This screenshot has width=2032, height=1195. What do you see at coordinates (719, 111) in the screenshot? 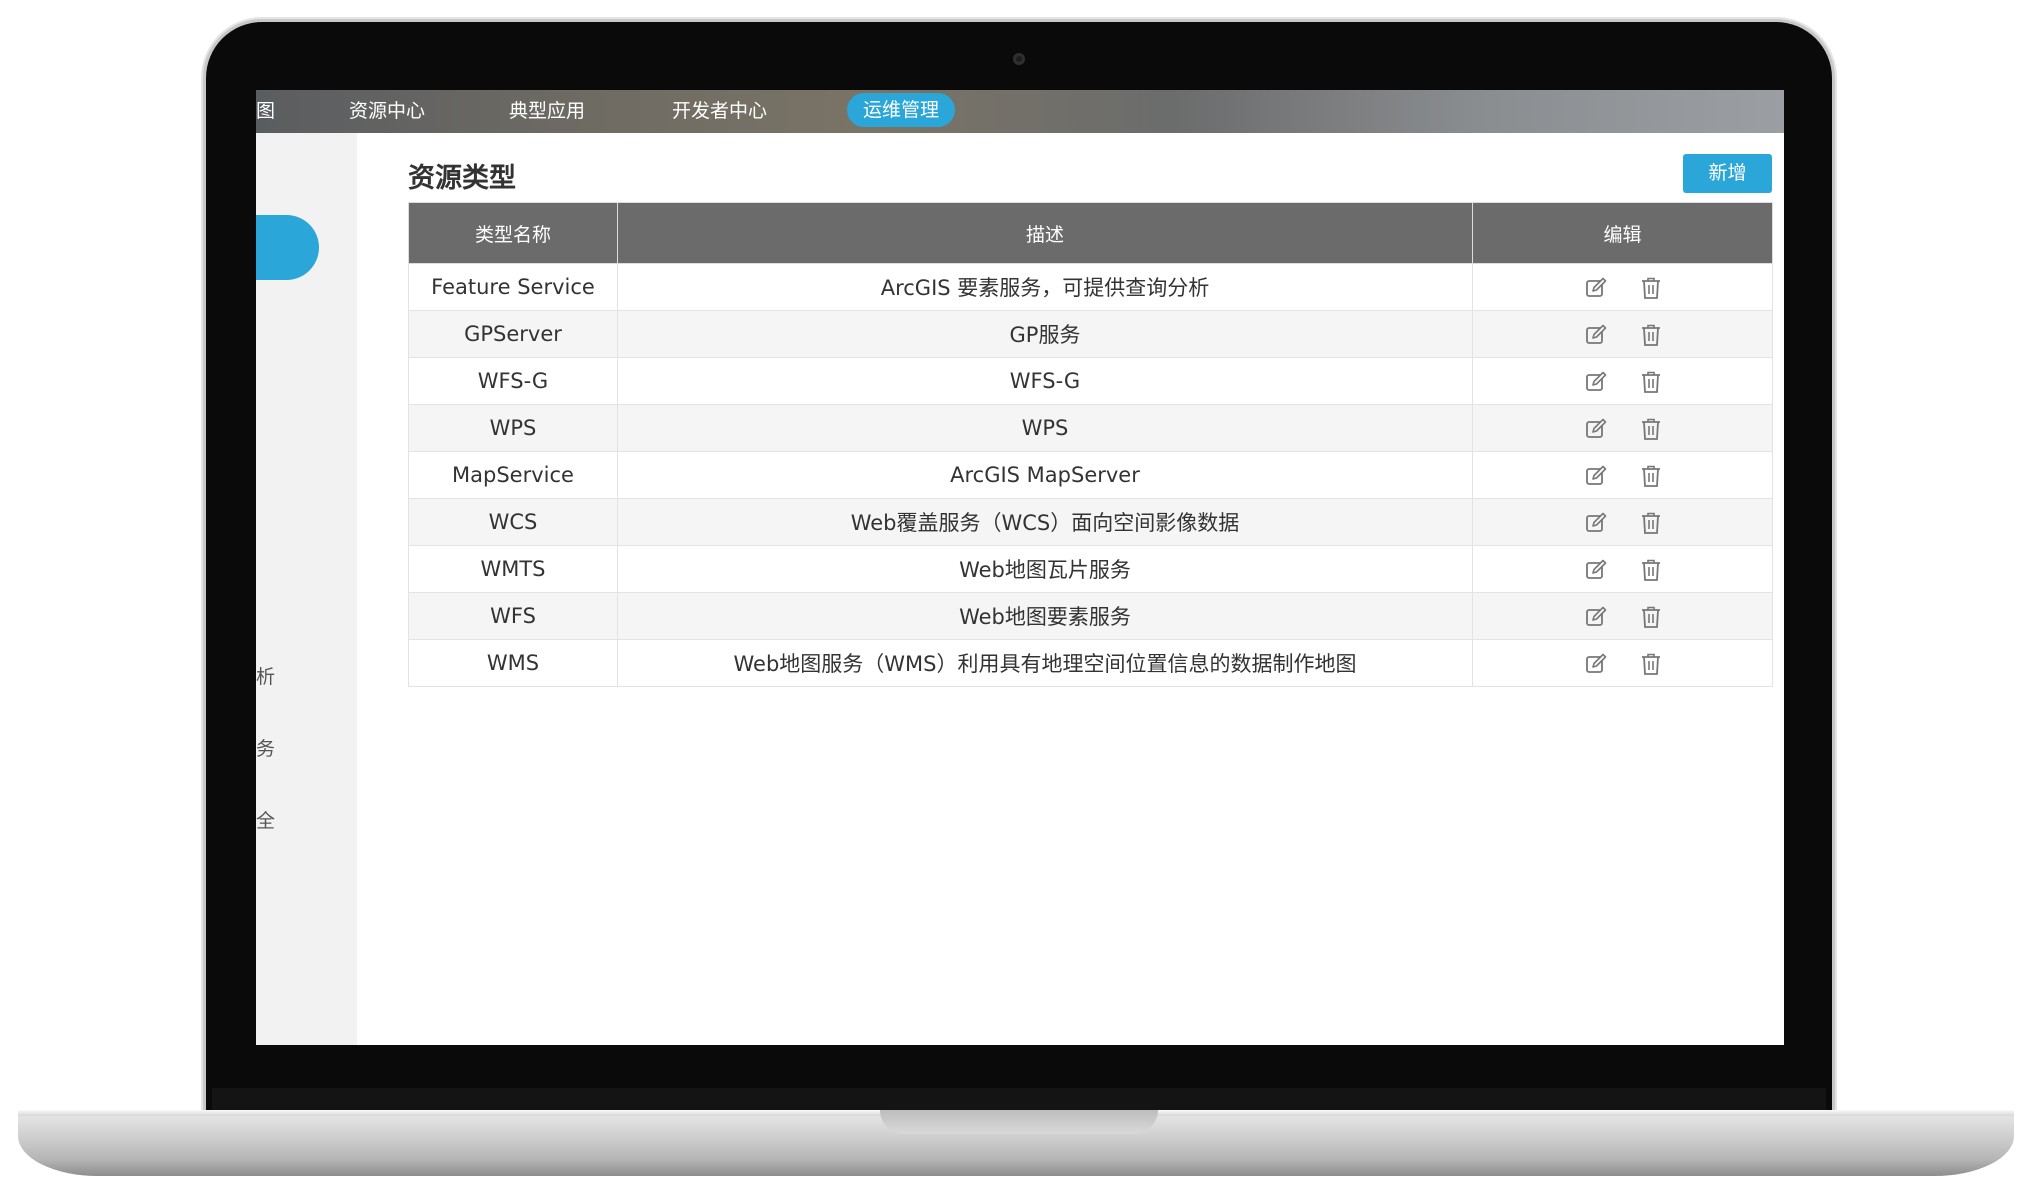
I see `nav-item-developer-center: 开发者中心` at bounding box center [719, 111].